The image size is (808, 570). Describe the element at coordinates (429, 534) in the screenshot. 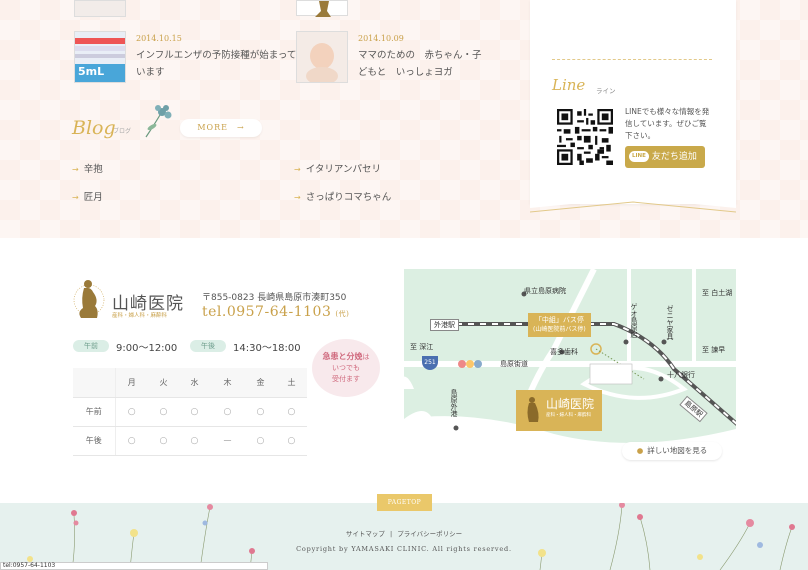

I see `privacy-link: プライバシーポリシー` at that location.